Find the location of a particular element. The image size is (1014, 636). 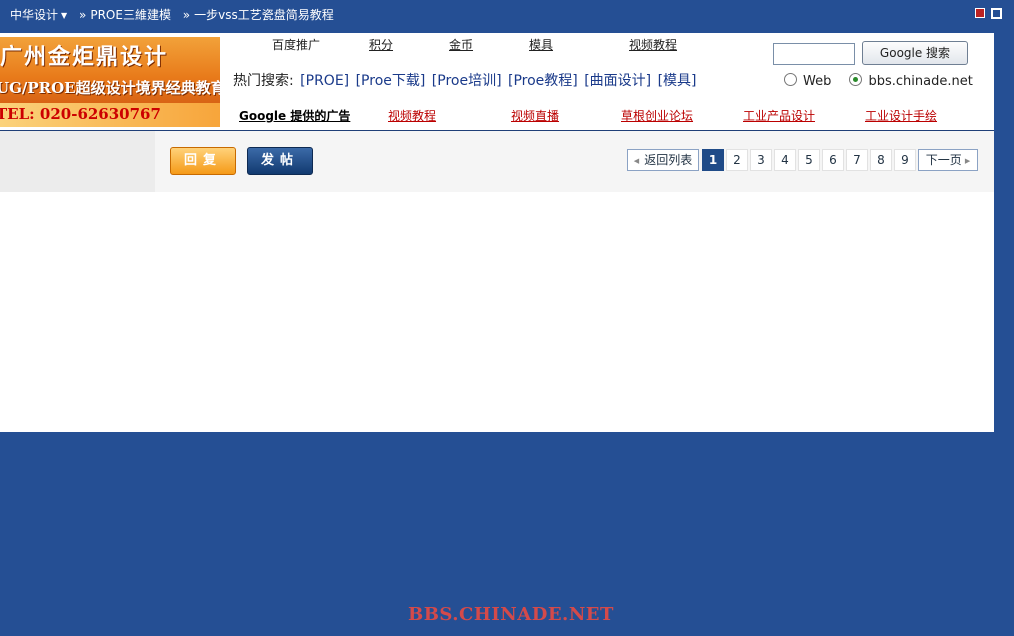

thread-toolbar: 回复 发帖 ◀ 返回列表 1 2 3 4 5 6 7 8 9 下一页 ▶ is located at coordinates (574, 161).